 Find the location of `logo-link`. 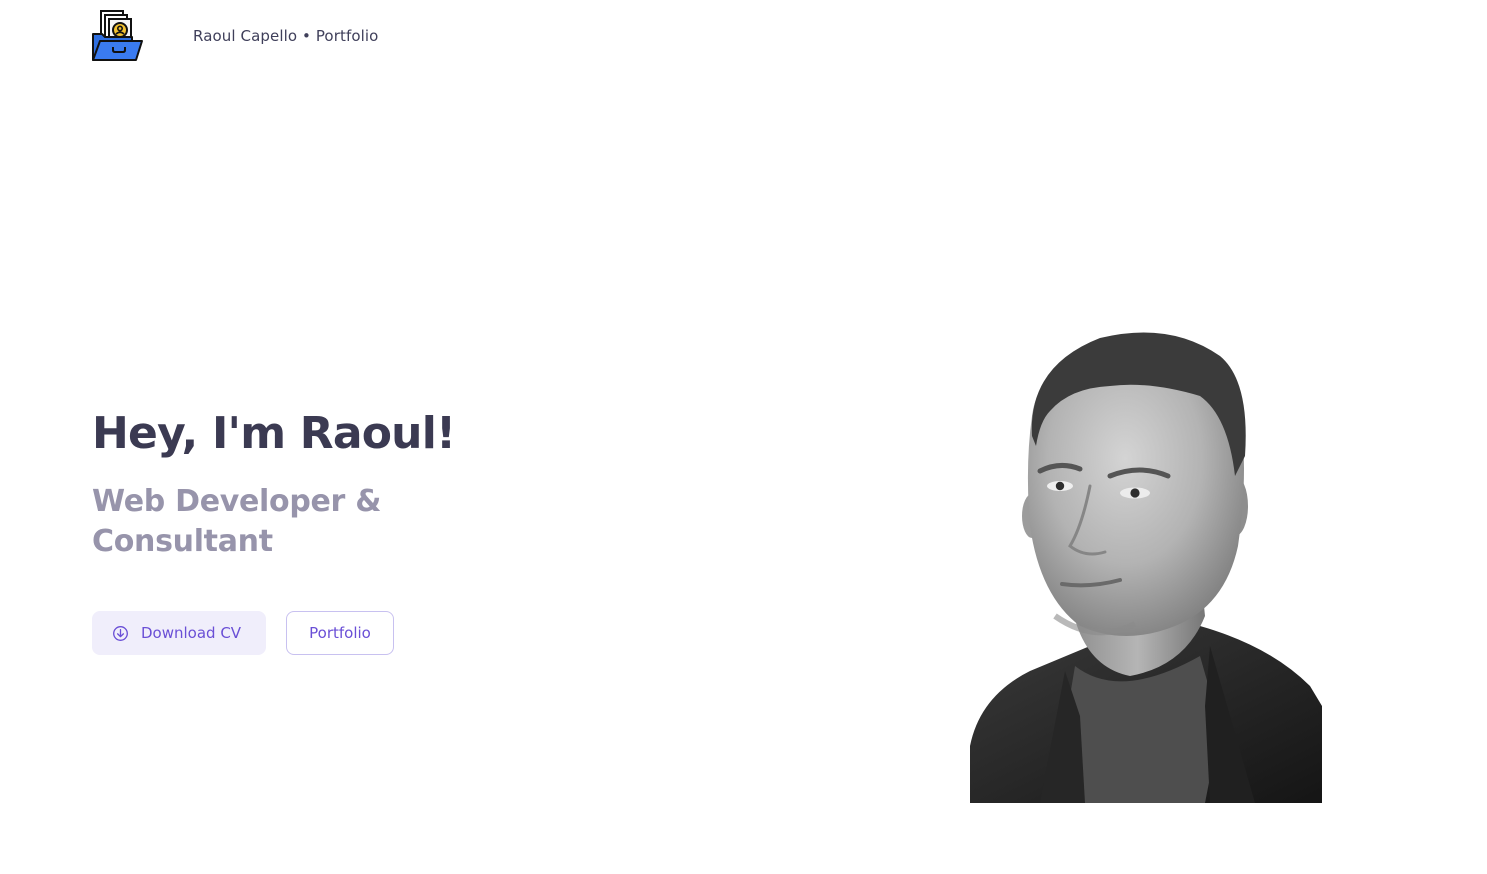

logo-link is located at coordinates (118, 36).